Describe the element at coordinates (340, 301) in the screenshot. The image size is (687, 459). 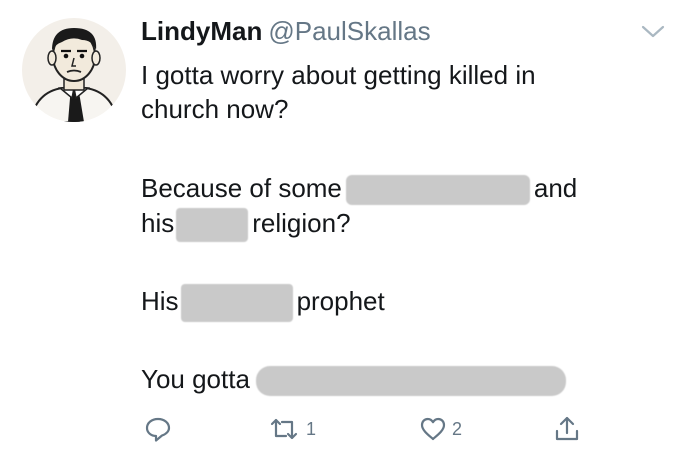
I see `text-segment: prophet` at that location.